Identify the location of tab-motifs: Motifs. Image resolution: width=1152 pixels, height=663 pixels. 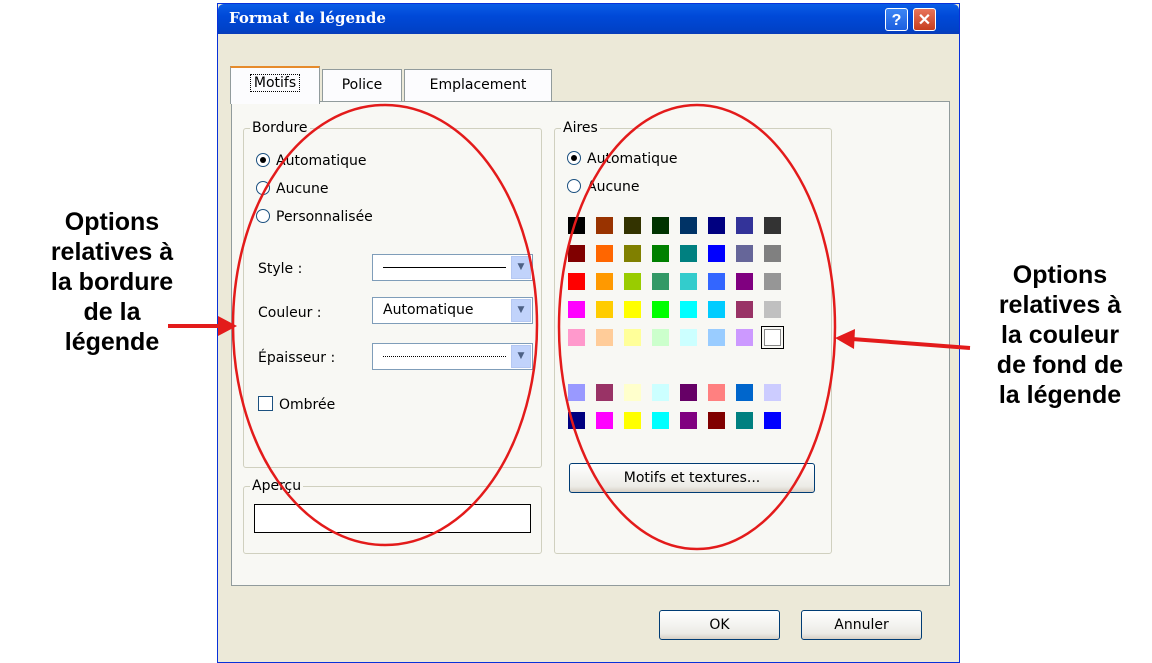
(275, 85).